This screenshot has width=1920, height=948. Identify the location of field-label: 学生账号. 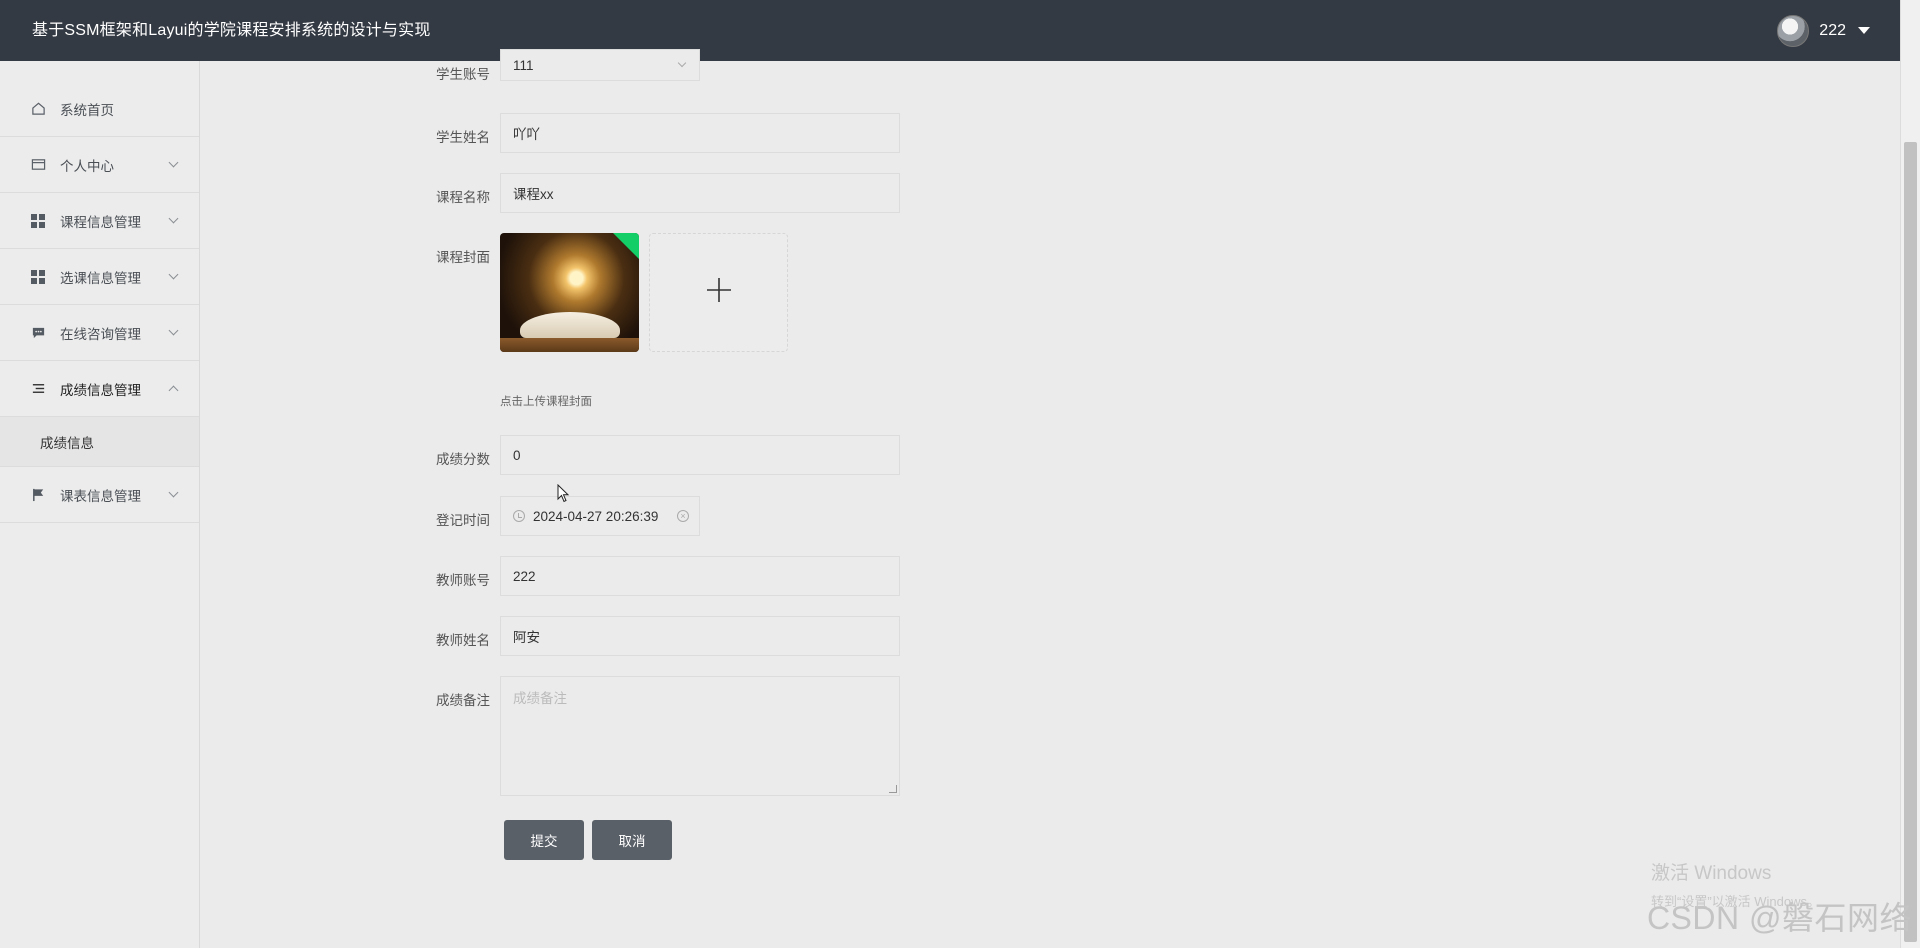
(463, 74).